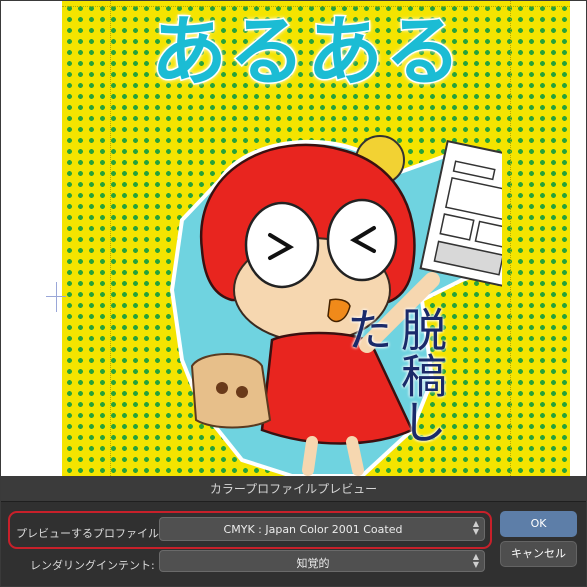  What do you see at coordinates (313, 529) in the screenshot?
I see `preview-profile-value: CMYK : Japan Color 2001 Coated` at bounding box center [313, 529].